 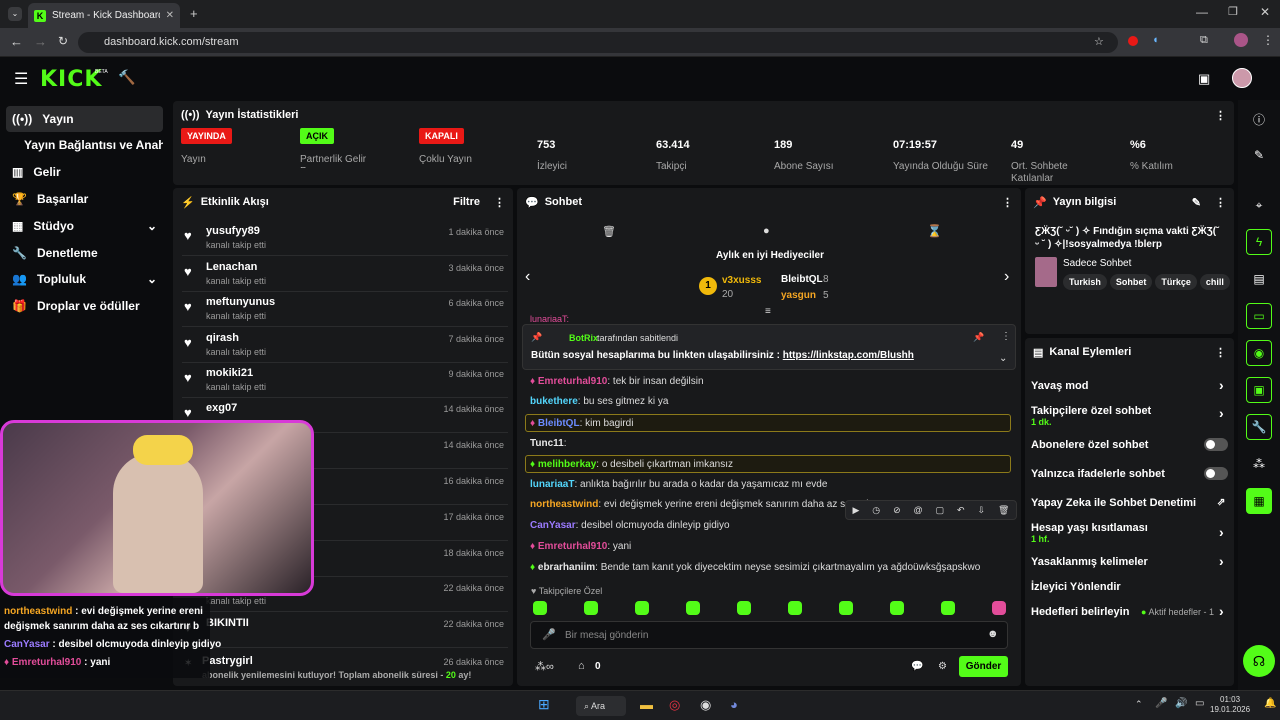 I want to click on sidebar-item-droplar: 🎁 Droplar ve ödüller, so click(x=84, y=306).